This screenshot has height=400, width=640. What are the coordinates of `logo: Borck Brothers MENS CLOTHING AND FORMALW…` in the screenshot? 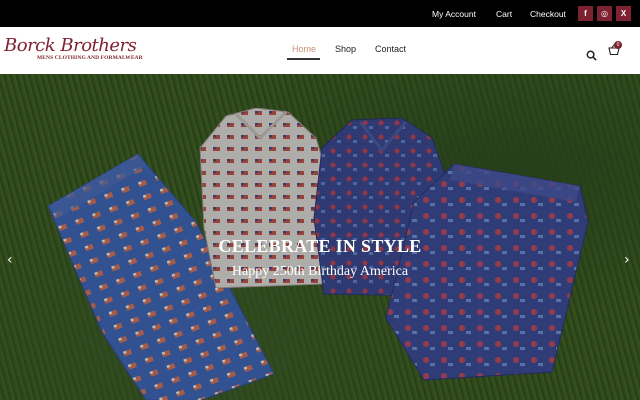 It's located at (73, 51).